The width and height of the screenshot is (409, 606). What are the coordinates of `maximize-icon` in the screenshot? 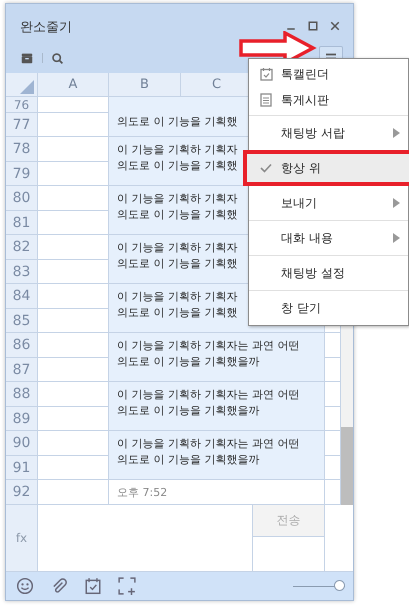 It's located at (313, 26).